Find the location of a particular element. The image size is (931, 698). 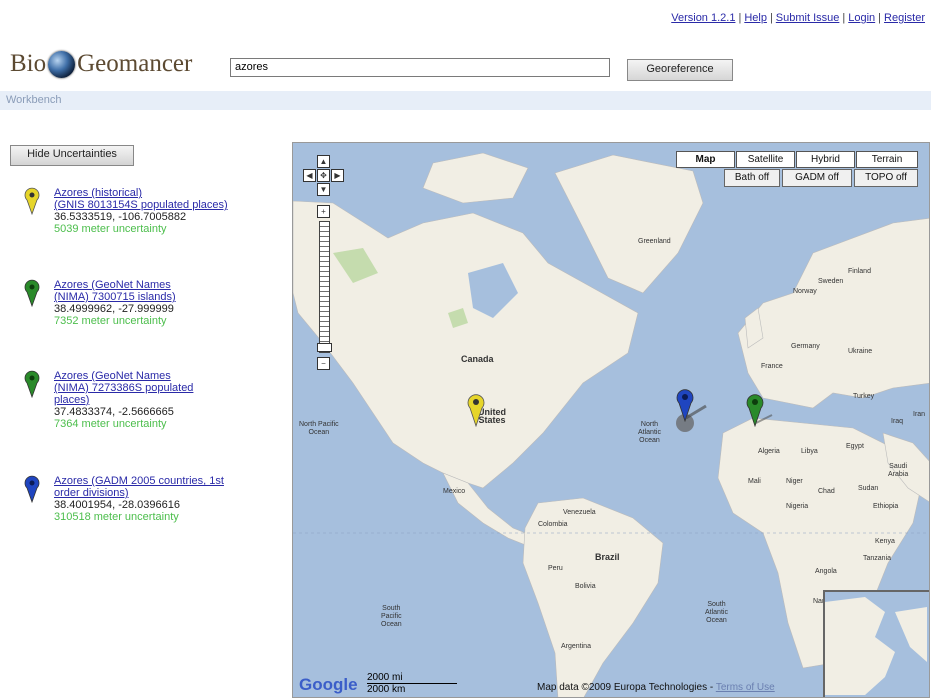

map-label-ukraine: Ukraine is located at coordinates (860, 351).